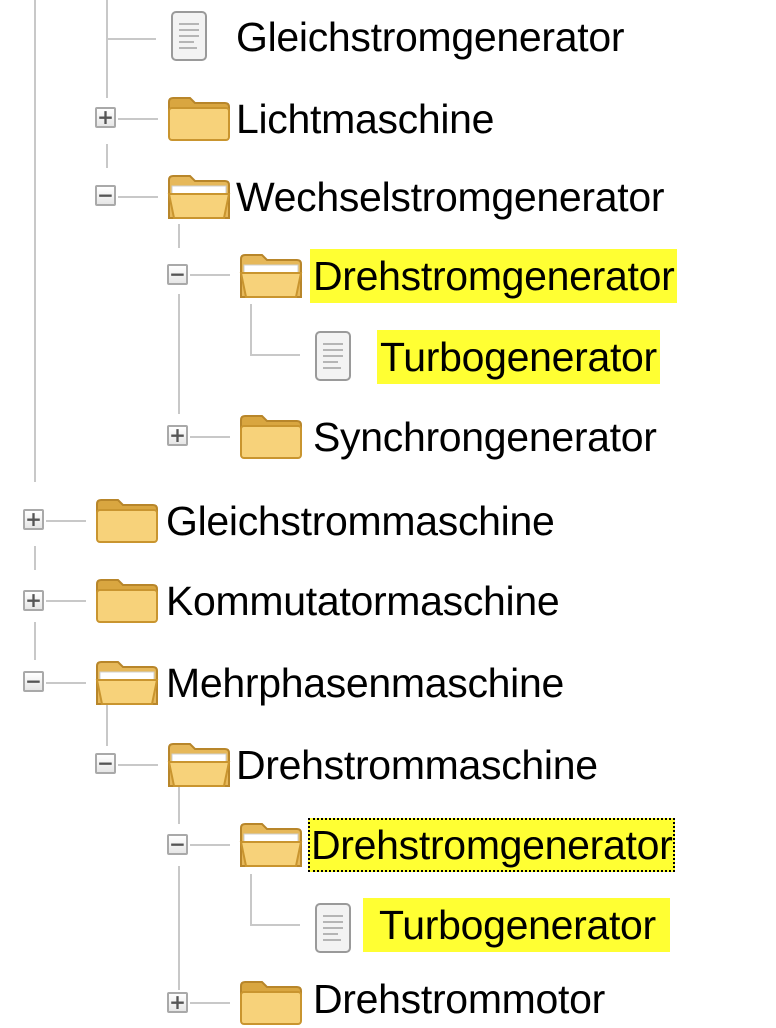  Describe the element at coordinates (360, 521) in the screenshot. I see `tree-item-label: Gleichstrommaschine` at that location.